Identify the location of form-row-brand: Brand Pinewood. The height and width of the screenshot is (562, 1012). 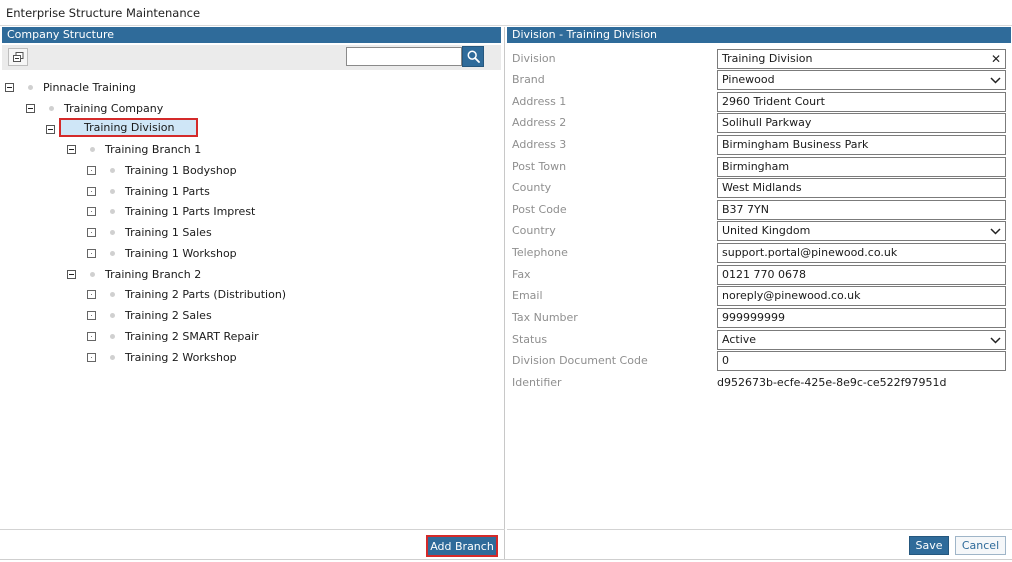
(757, 80).